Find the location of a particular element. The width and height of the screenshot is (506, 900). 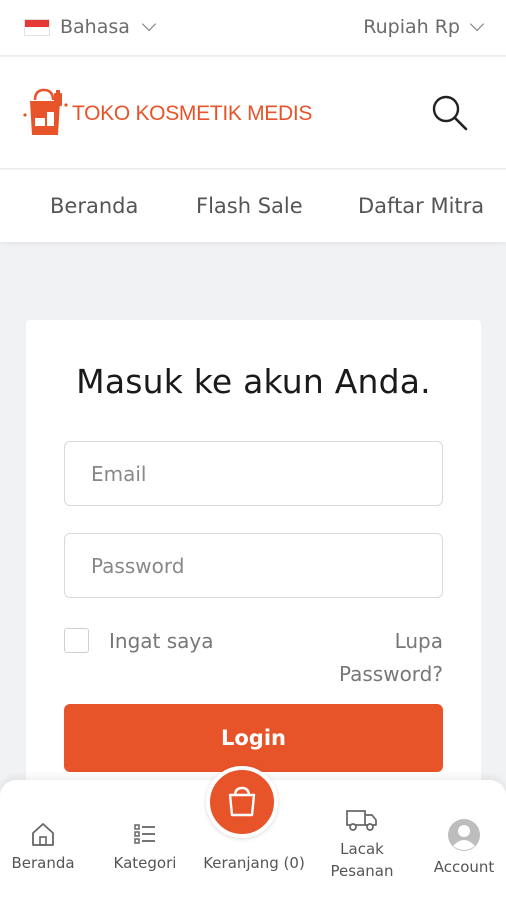

top-bar: Bahasa Rupiah Rp is located at coordinates (253, 28).